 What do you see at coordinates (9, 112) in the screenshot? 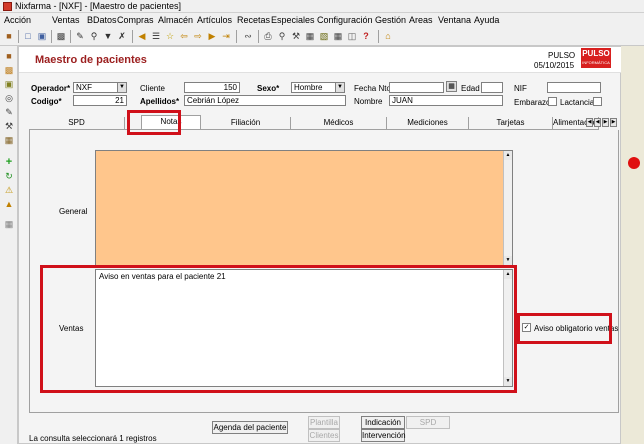
I see `pencil-icon: ✎` at bounding box center [9, 112].